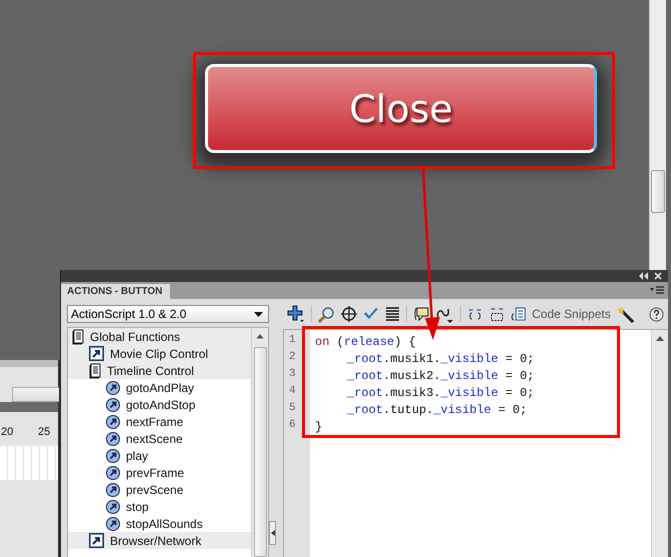 The width and height of the screenshot is (671, 557). Describe the element at coordinates (292, 391) in the screenshot. I see `line-number: 4` at that location.